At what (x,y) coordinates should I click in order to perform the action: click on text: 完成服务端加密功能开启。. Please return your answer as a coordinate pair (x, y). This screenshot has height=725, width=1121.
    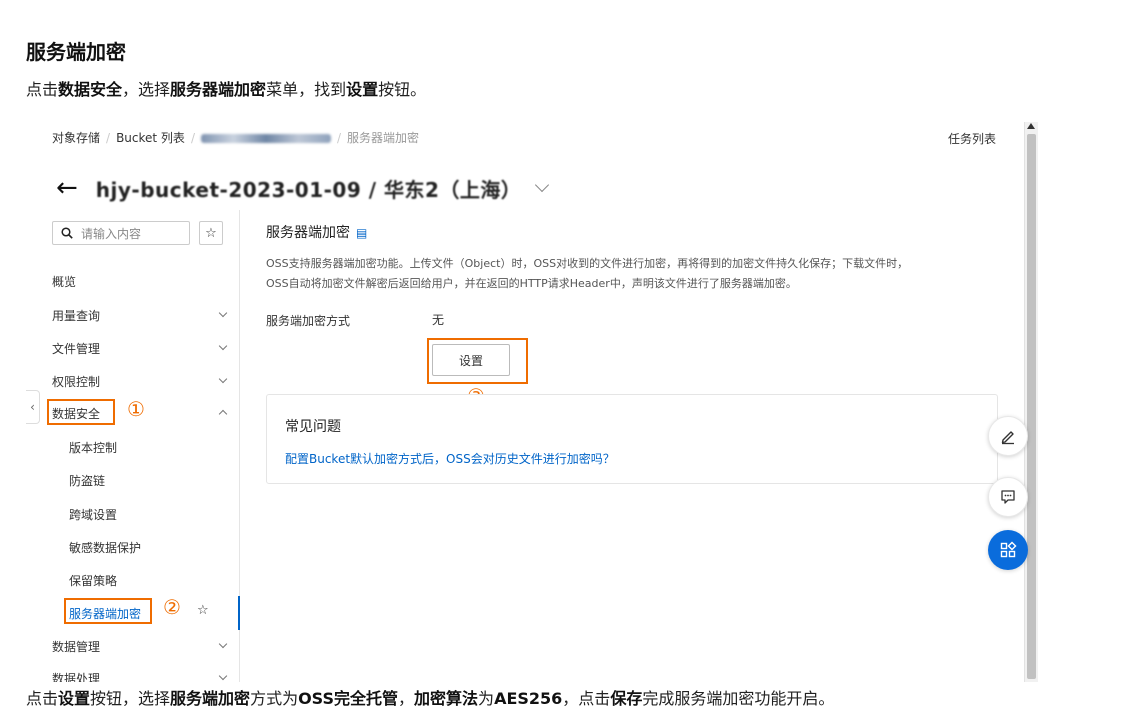
    Looking at the image, I should click on (738, 698).